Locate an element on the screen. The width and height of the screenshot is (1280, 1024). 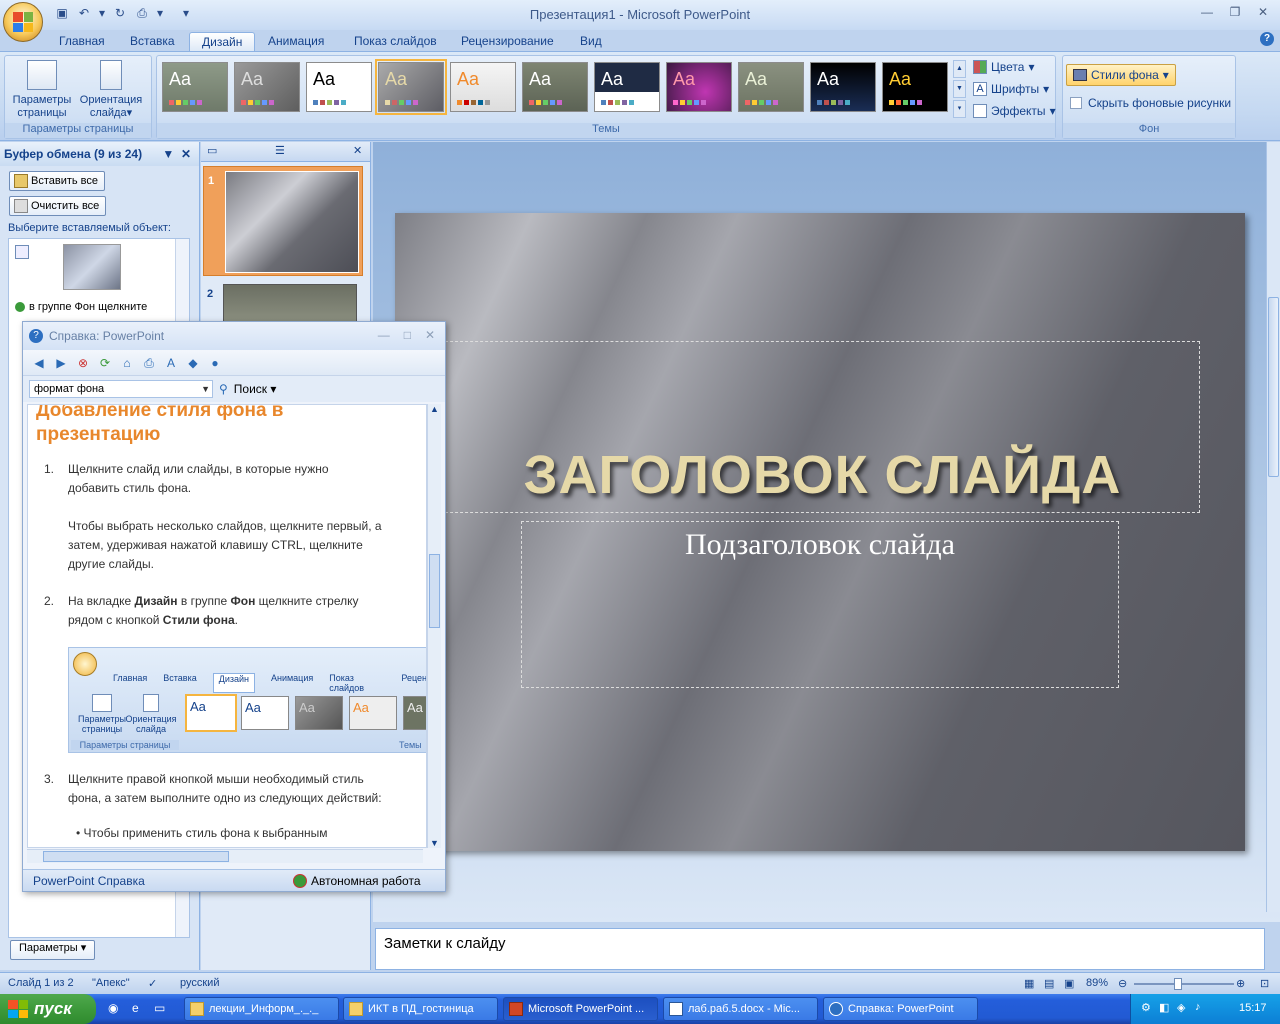
page-setup-button: Параметры страницы is located at coordinates (42, 90).